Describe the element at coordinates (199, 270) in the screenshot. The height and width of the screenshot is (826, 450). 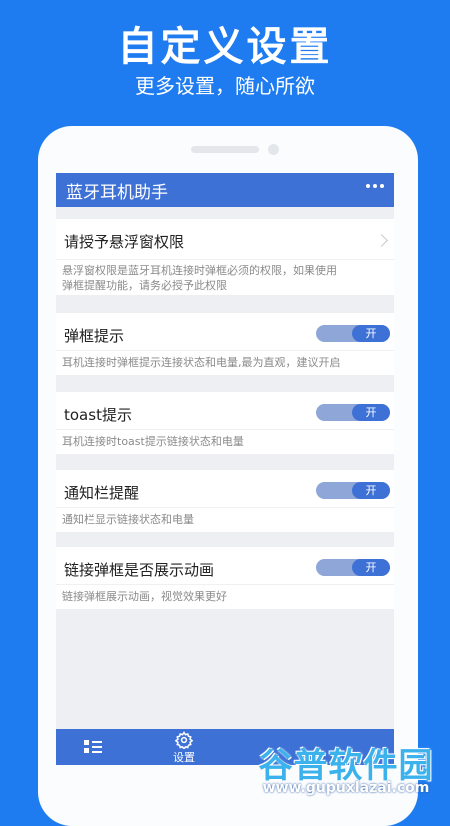
I see `permission-desc-line-1: 悬浮窗权限是蓝牙耳机连接时弹框必须的权限，如果使用` at that location.